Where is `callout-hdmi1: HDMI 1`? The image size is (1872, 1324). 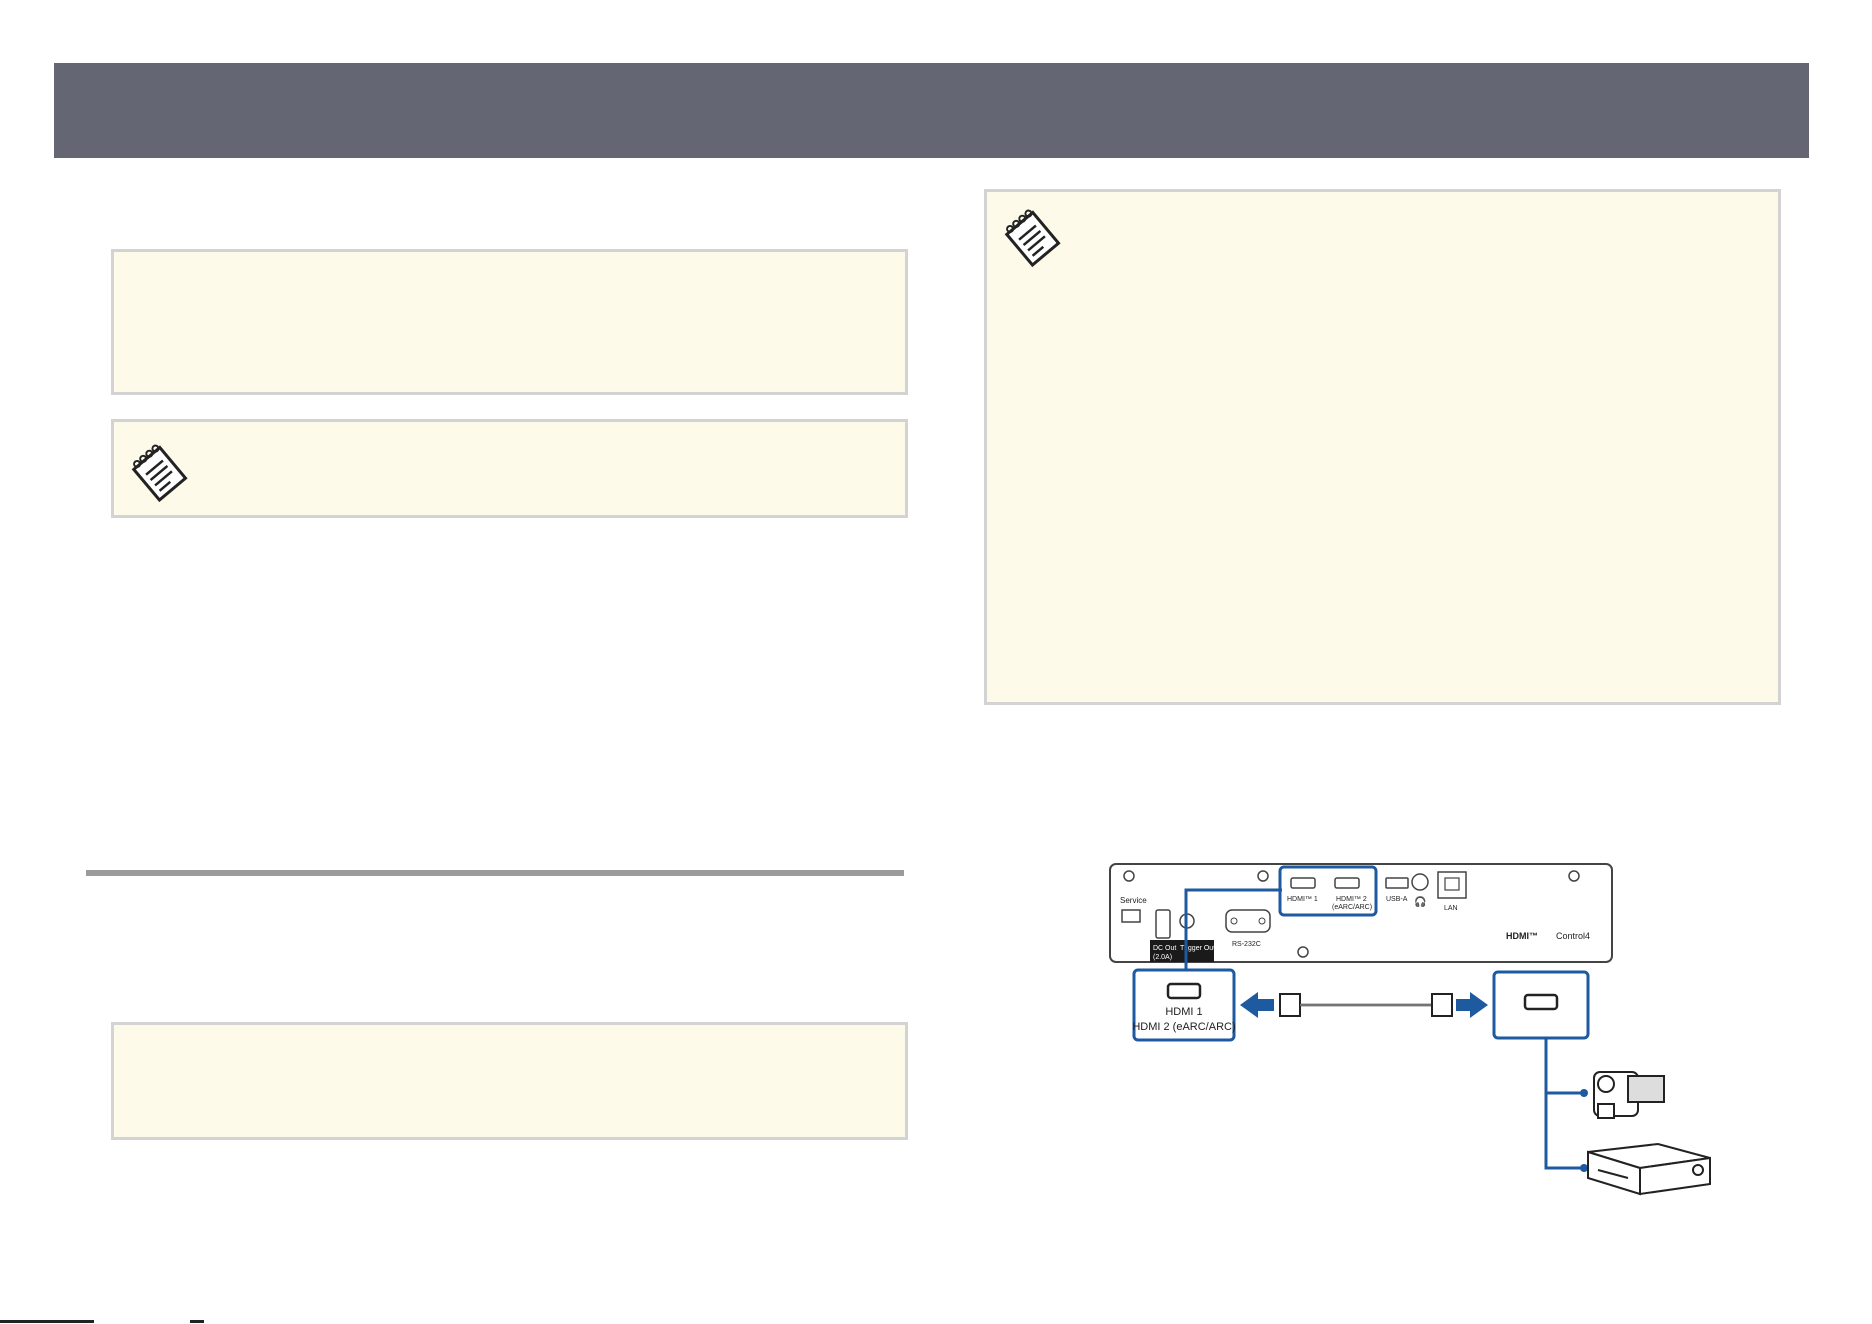 callout-hdmi1: HDMI 1 is located at coordinates (1183, 1012).